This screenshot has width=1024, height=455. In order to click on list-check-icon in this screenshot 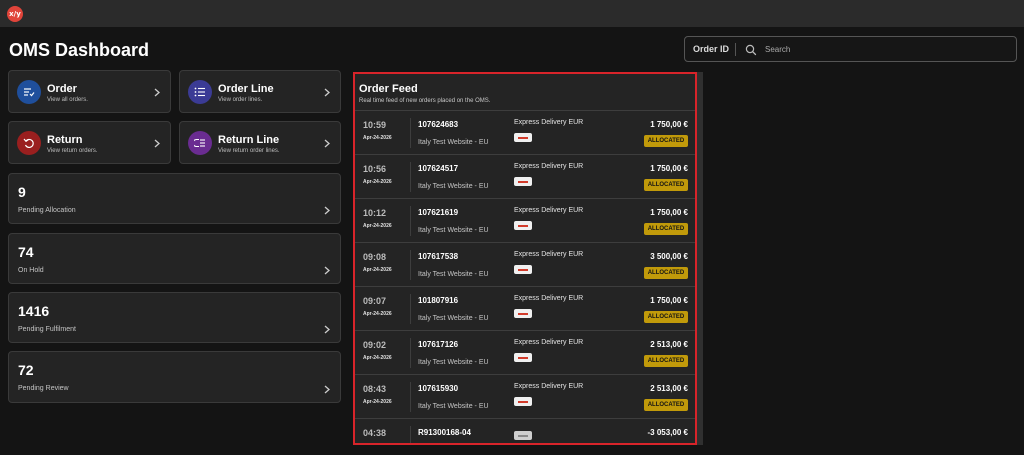, I will do `click(29, 92)`.